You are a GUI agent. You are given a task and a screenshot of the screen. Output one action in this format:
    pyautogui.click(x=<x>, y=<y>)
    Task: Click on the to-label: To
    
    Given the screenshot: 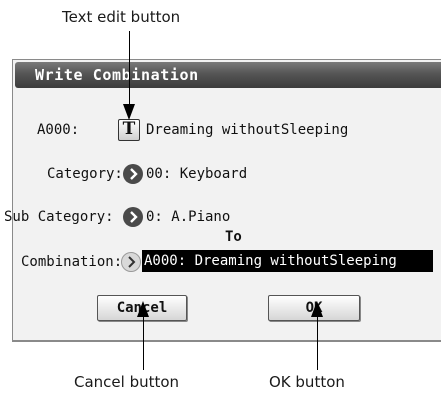 What is the action you would take?
    pyautogui.click(x=233, y=237)
    